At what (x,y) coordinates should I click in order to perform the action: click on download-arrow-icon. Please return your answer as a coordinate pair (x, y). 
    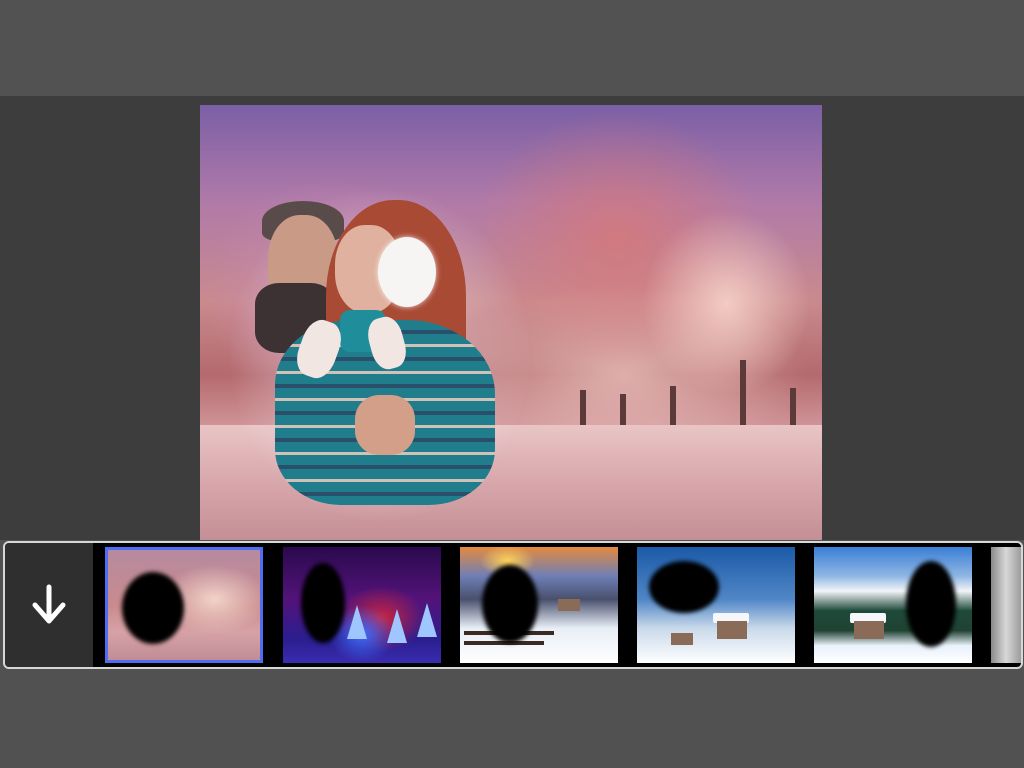
    Looking at the image, I should click on (49, 604).